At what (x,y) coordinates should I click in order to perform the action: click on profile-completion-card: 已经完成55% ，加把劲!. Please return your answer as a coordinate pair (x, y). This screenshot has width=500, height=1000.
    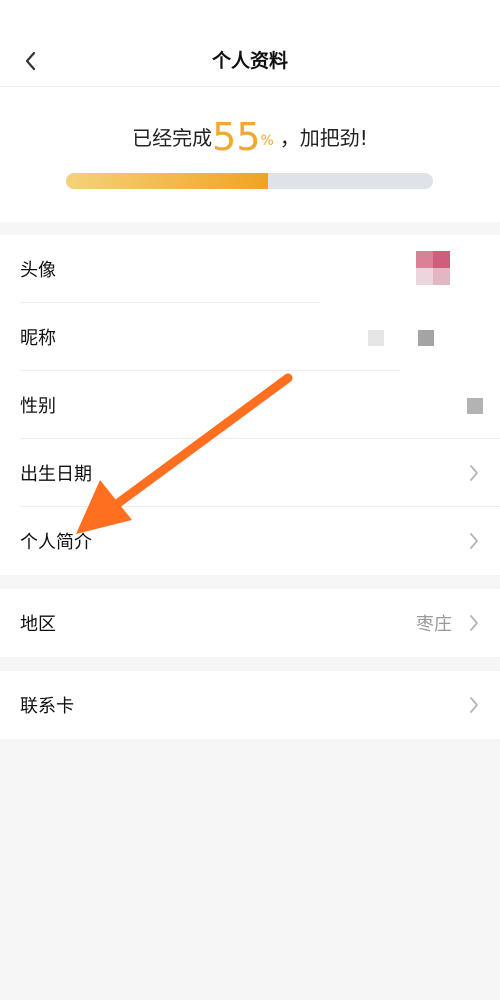
    Looking at the image, I should click on (250, 154).